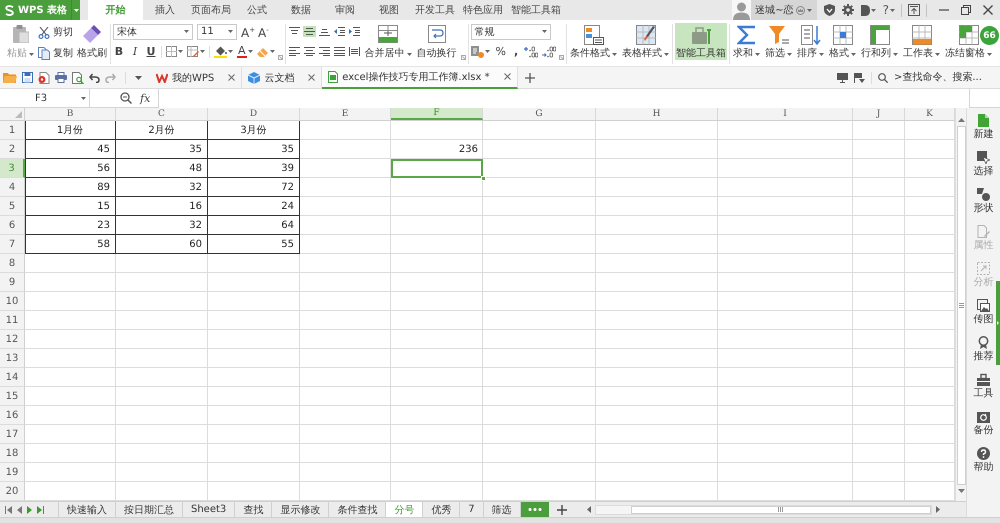 Image resolution: width=1000 pixels, height=523 pixels. Describe the element at coordinates (12, 282) in the screenshot. I see `row-header: 9` at that location.